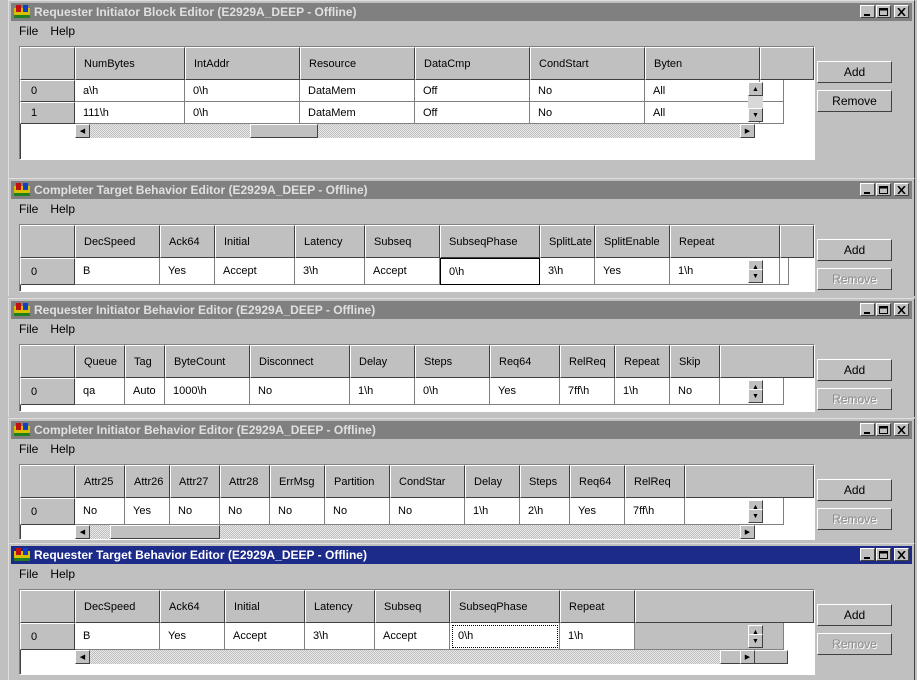 The image size is (917, 680). What do you see at coordinates (472, 63) in the screenshot?
I see `column-header: DataCmp` at bounding box center [472, 63].